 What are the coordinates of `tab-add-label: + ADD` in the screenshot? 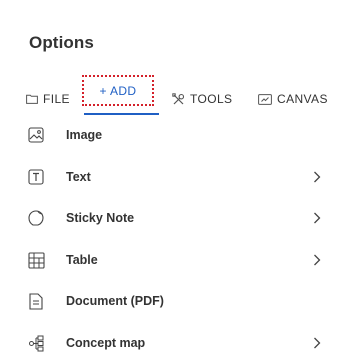 It's located at (118, 90).